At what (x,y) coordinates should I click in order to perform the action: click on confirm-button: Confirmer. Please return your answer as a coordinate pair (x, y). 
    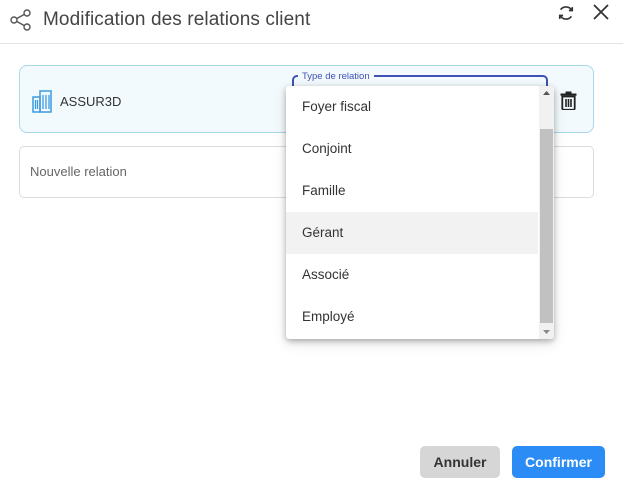
    Looking at the image, I should click on (558, 462).